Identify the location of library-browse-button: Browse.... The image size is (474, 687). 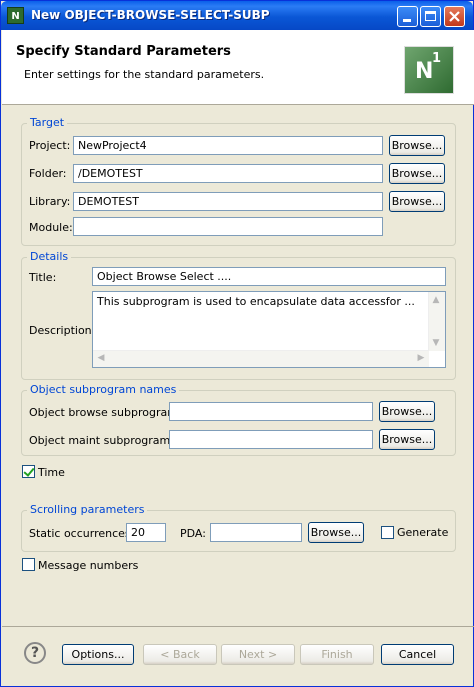
(417, 201).